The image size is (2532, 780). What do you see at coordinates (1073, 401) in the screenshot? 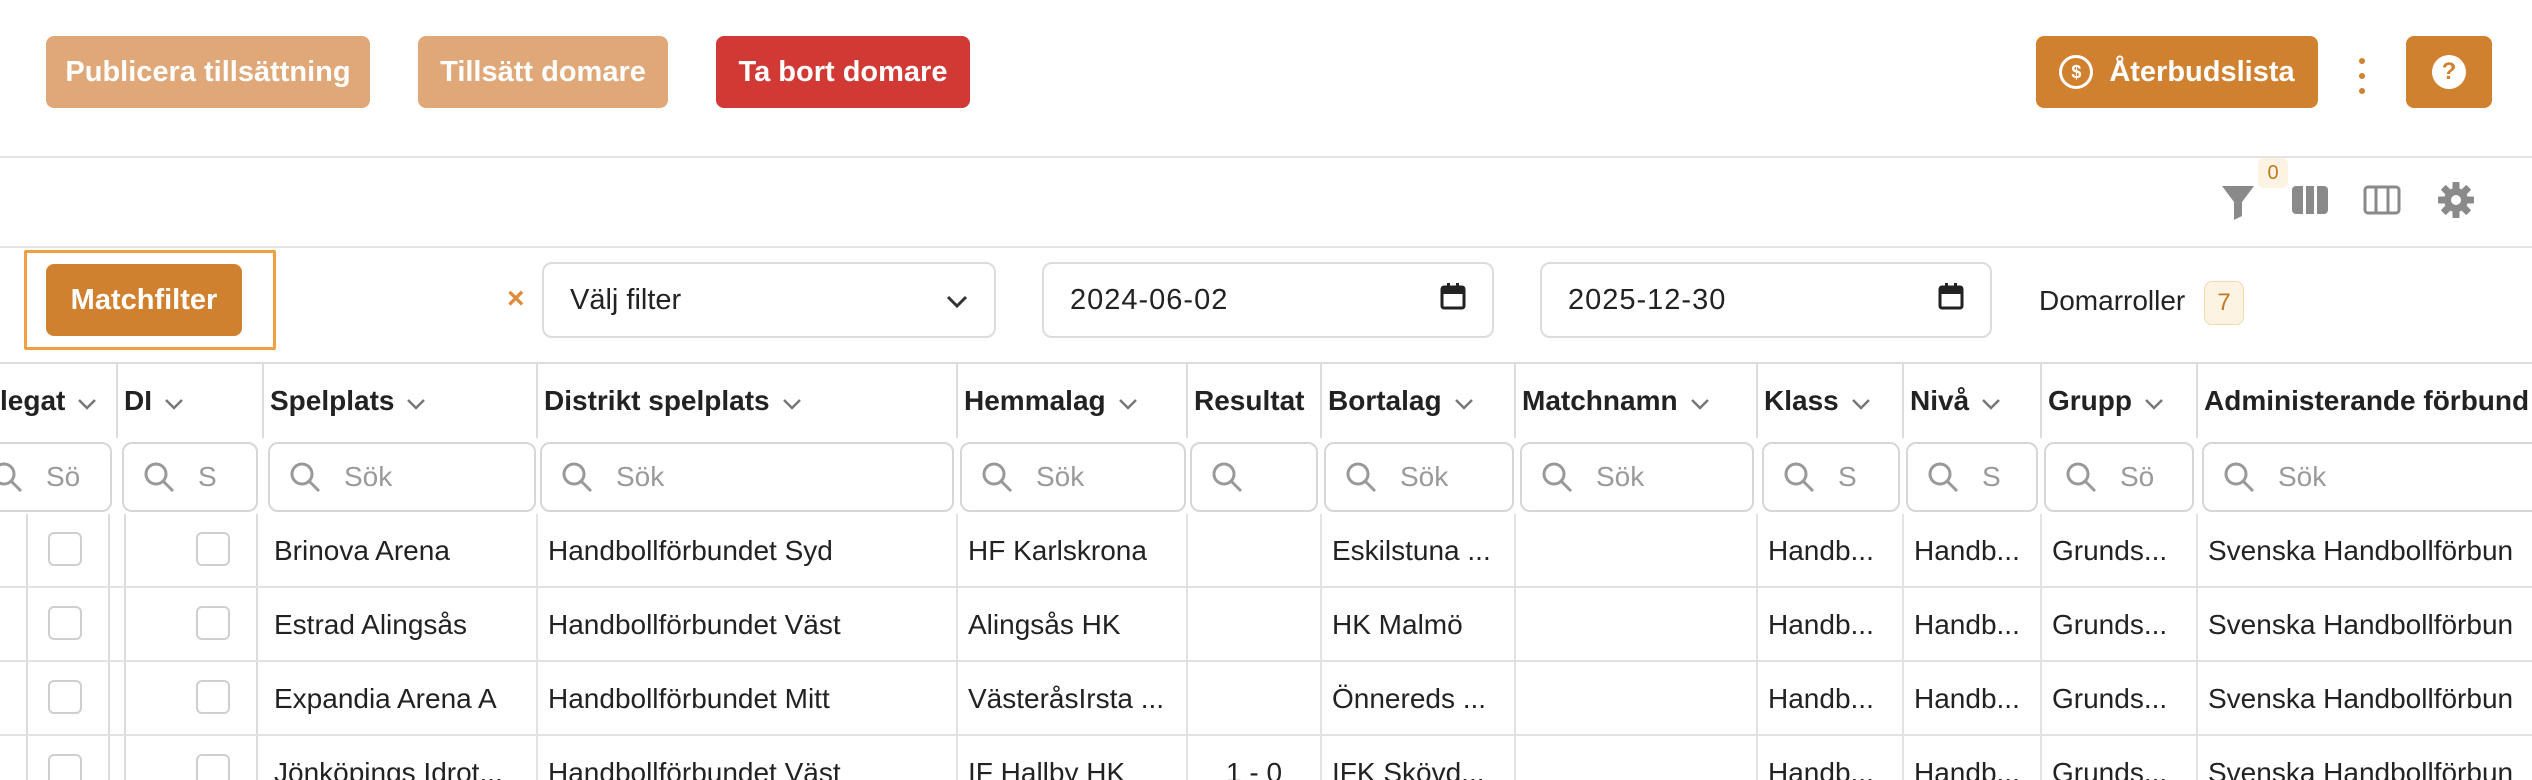
I see `column-header-hemmalag: Hemmalag` at bounding box center [1073, 401].